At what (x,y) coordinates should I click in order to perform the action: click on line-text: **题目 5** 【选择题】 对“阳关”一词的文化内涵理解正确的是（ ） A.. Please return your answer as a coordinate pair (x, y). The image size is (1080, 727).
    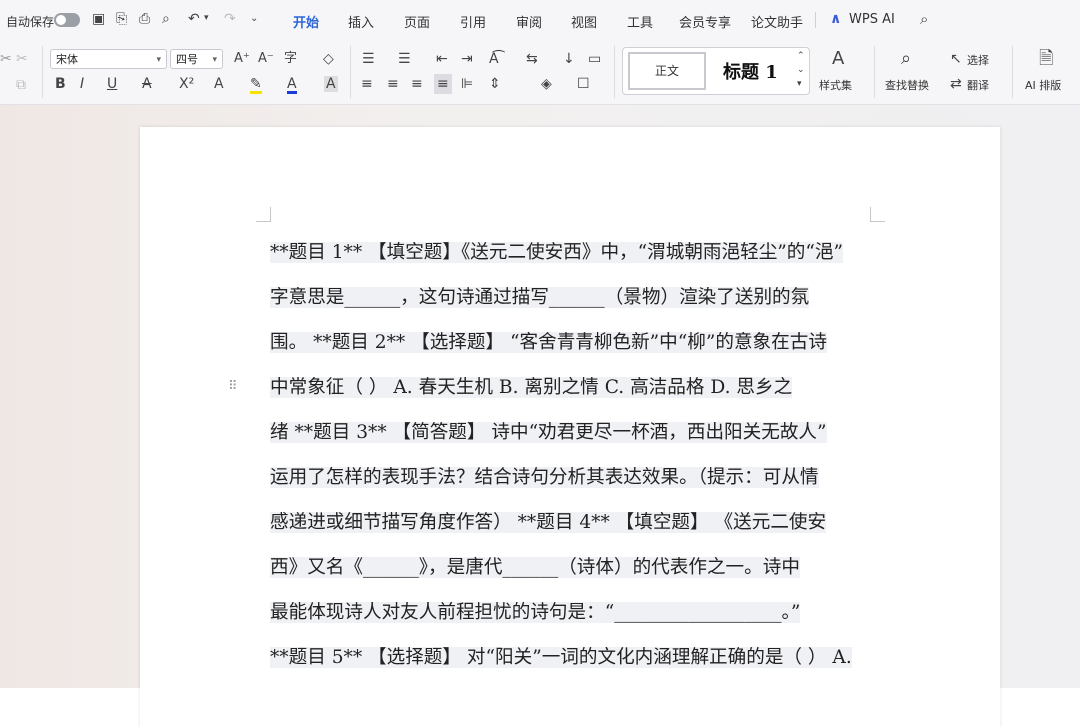
    Looking at the image, I should click on (561, 657).